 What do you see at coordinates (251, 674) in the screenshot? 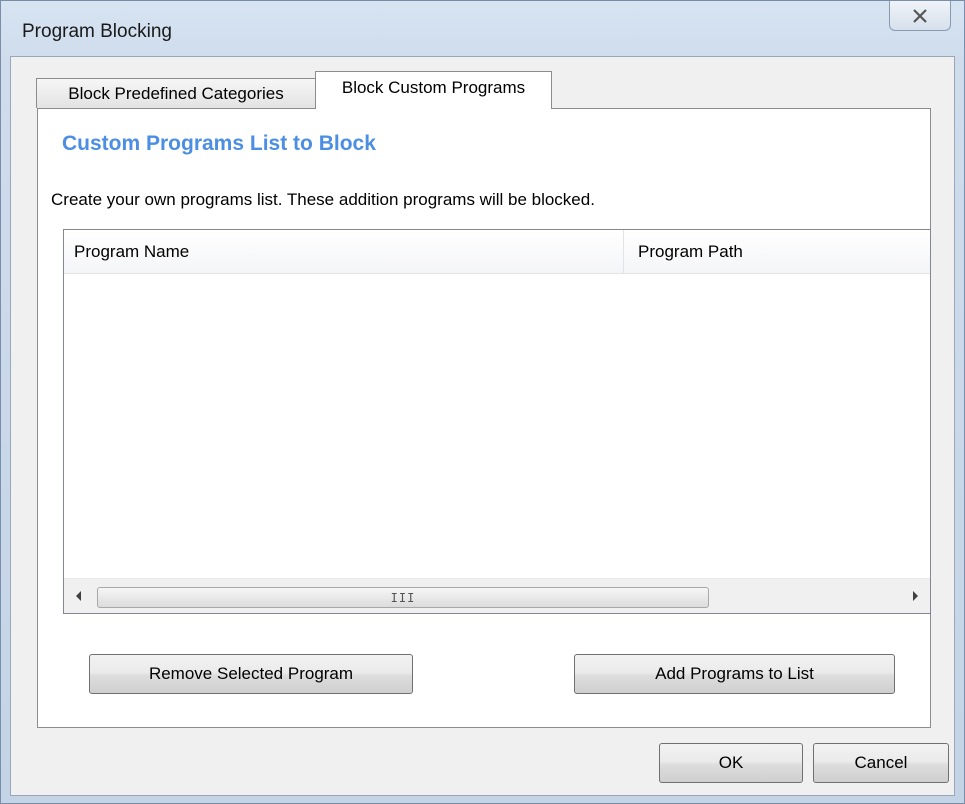
I see `remove-selected-program-button: Remove Selected Program` at bounding box center [251, 674].